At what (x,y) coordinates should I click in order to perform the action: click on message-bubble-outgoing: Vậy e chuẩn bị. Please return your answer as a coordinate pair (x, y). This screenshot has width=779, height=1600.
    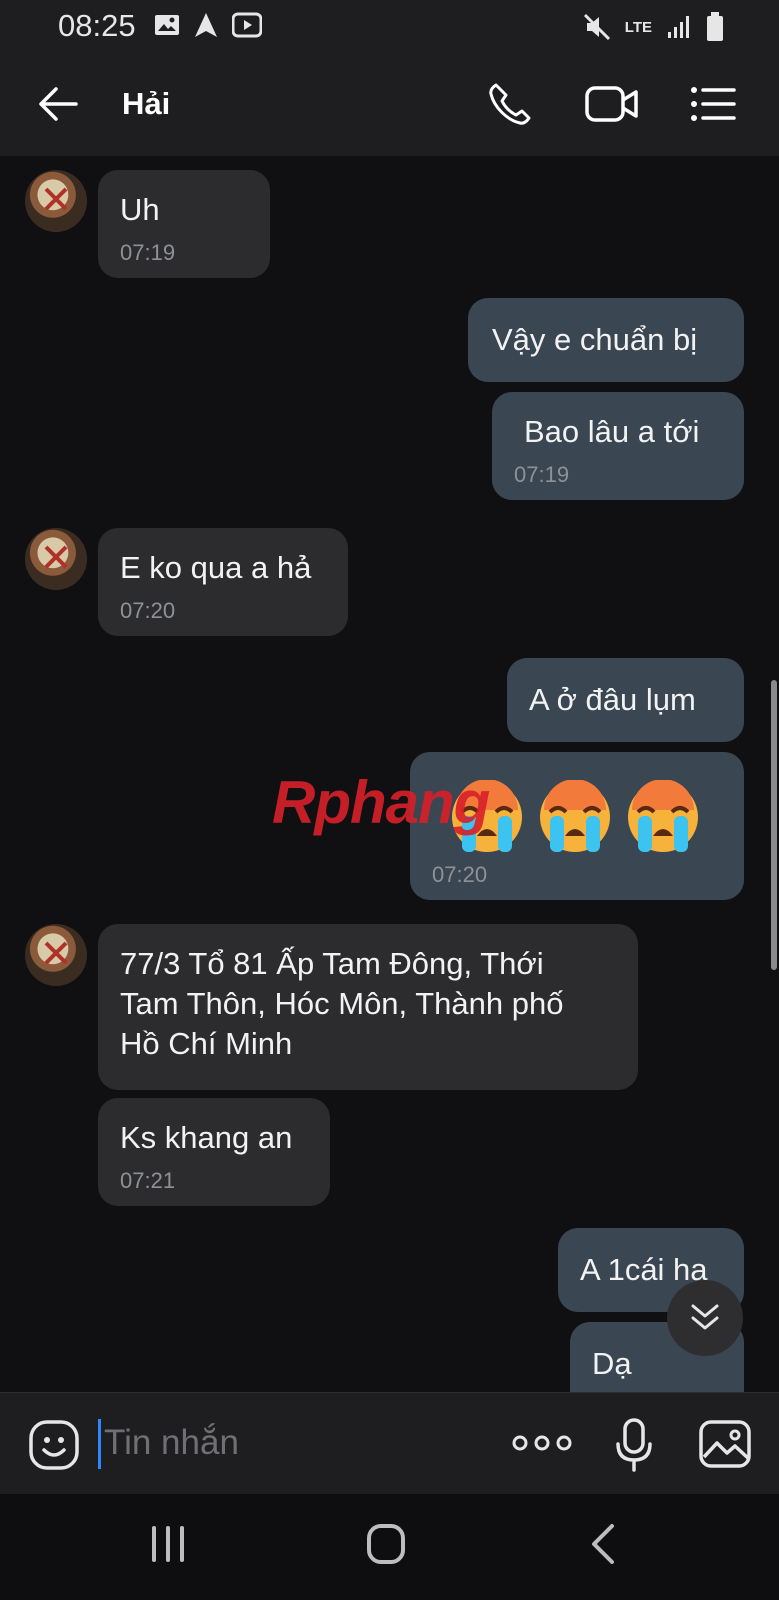
    Looking at the image, I should click on (606, 340).